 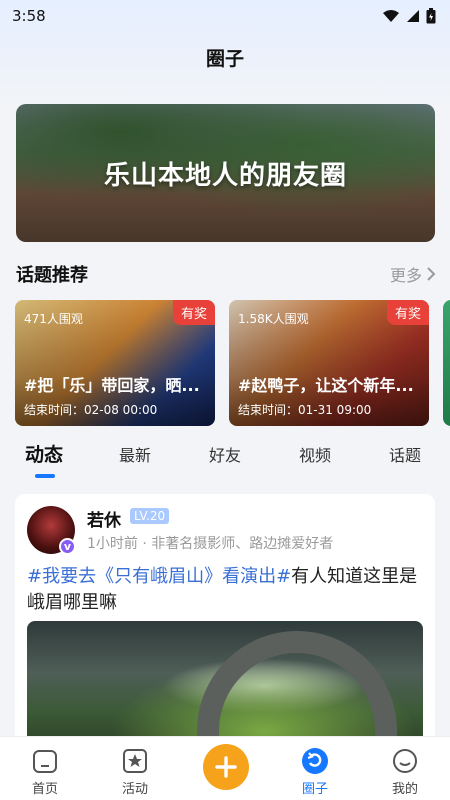 What do you see at coordinates (225, 454) in the screenshot?
I see `tab-friends: 好友` at bounding box center [225, 454].